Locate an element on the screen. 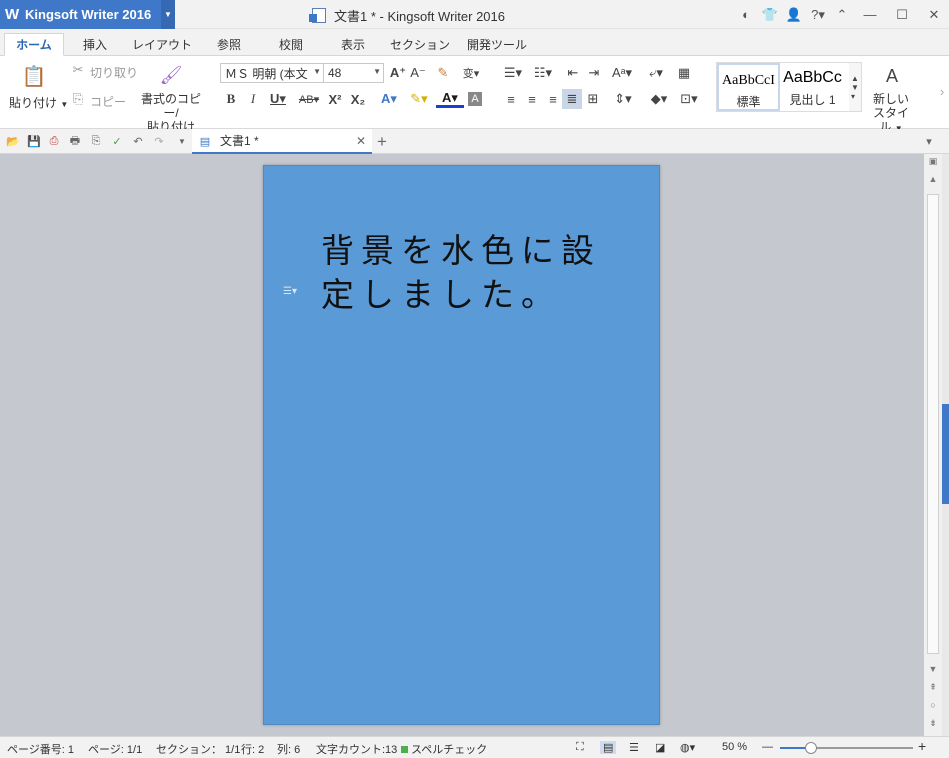 The width and height of the screenshot is (949, 758). side-panel-toggle is located at coordinates (945, 454).